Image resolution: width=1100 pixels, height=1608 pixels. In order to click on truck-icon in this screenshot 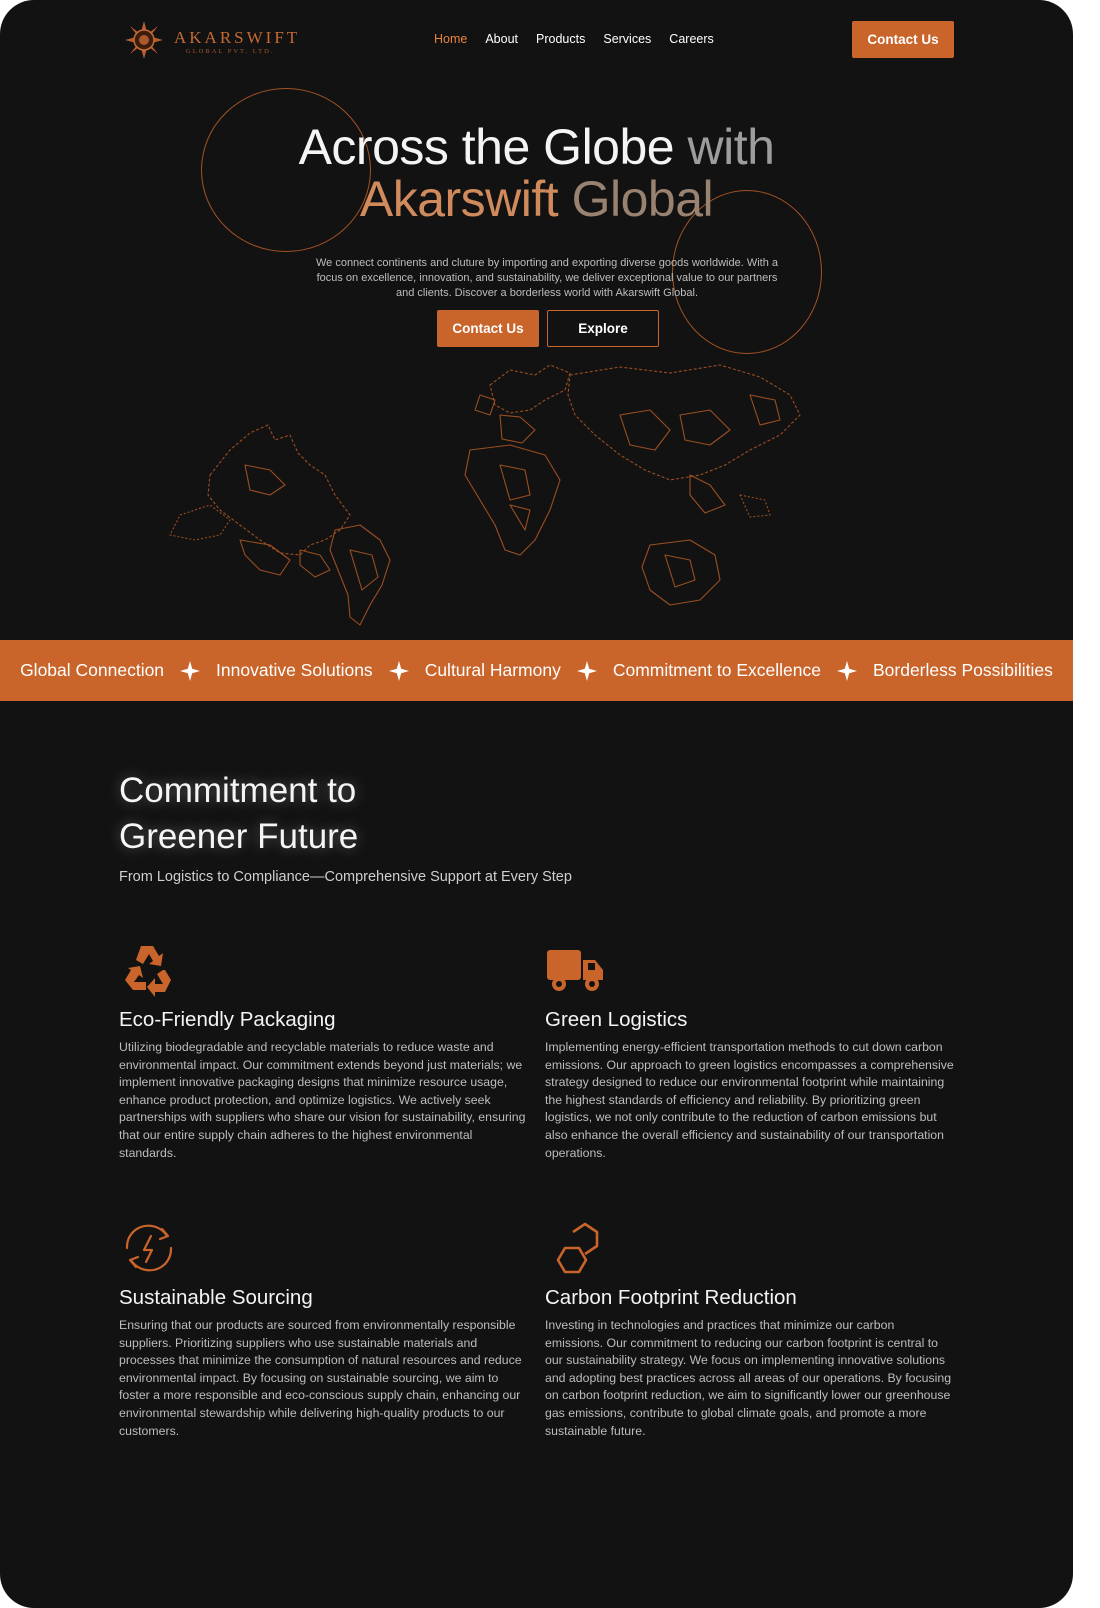, I will do `click(575, 970)`.